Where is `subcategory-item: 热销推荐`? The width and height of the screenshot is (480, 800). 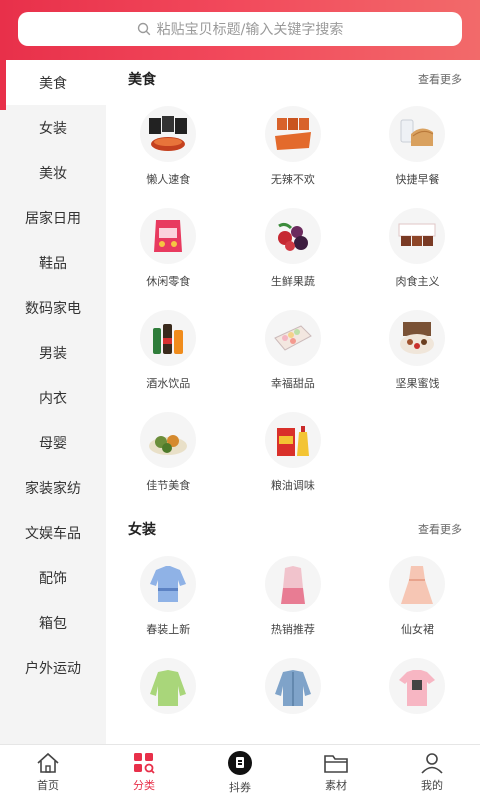 subcategory-item: 热销推荐 is located at coordinates (293, 599).